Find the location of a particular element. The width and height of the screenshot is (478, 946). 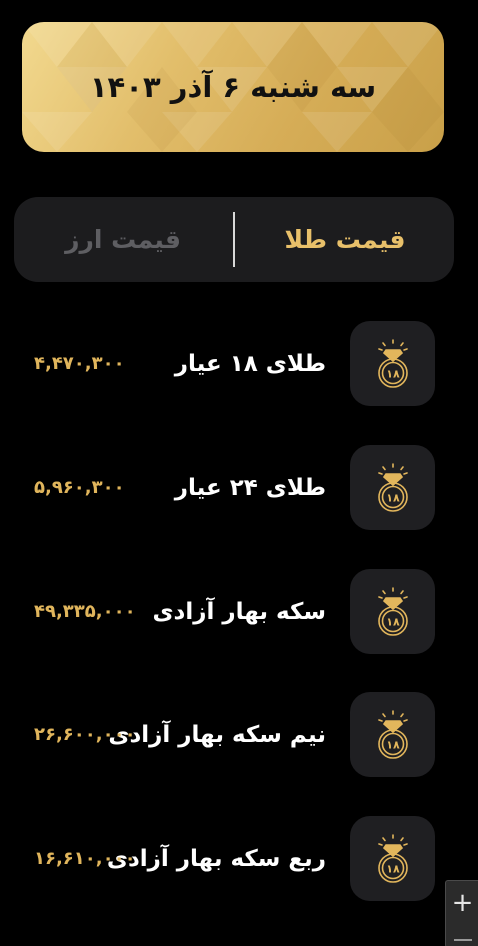

price-row: ۱۸ طلای ۲۴ عیار ۵,۹۶۰,۳۰۰ is located at coordinates (239, 488).